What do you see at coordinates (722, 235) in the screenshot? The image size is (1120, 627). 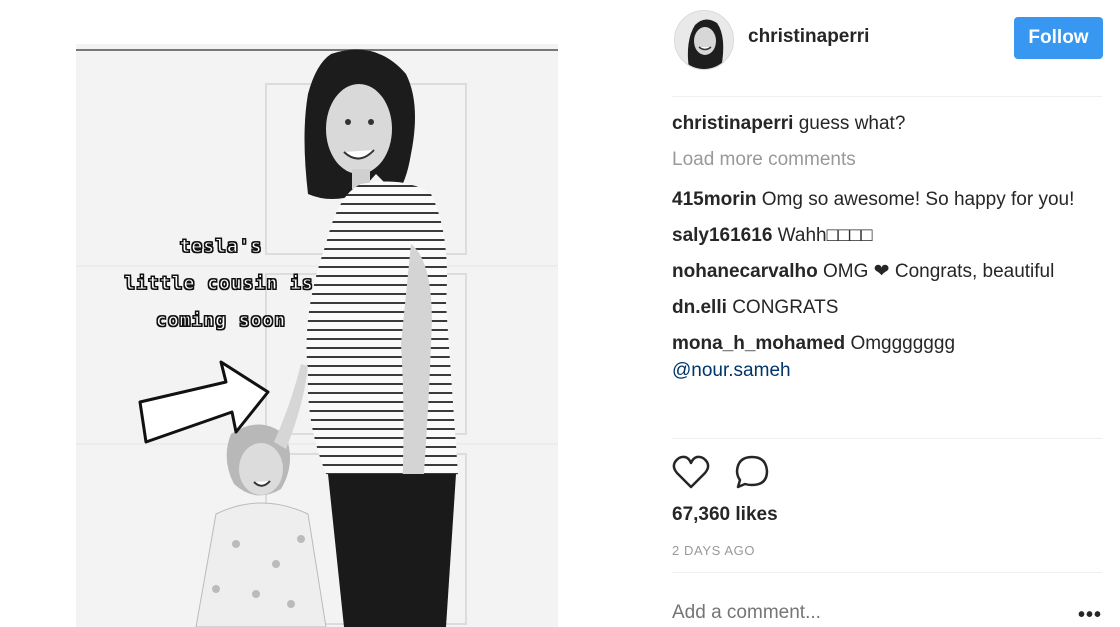 I see `comment-username: saly161616` at bounding box center [722, 235].